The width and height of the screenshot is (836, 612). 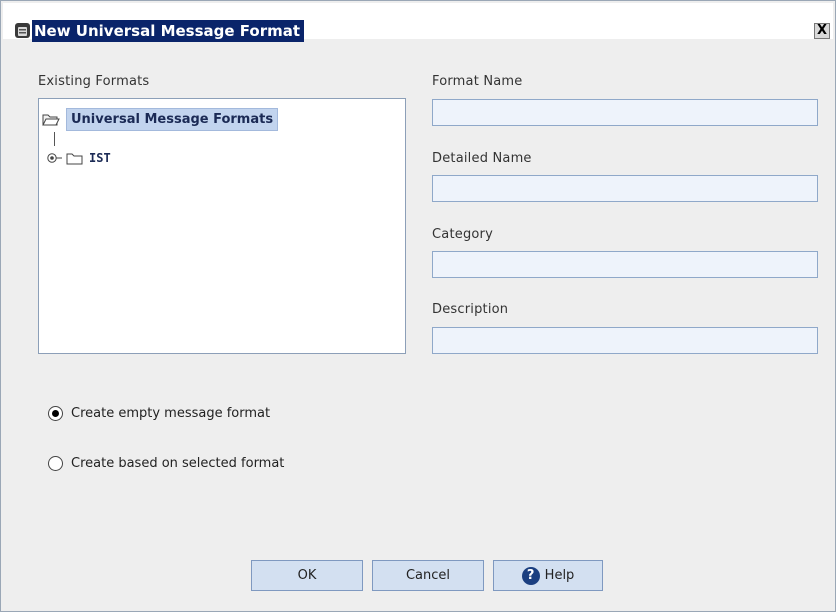 I want to click on app-window-icon, so click(x=22, y=30).